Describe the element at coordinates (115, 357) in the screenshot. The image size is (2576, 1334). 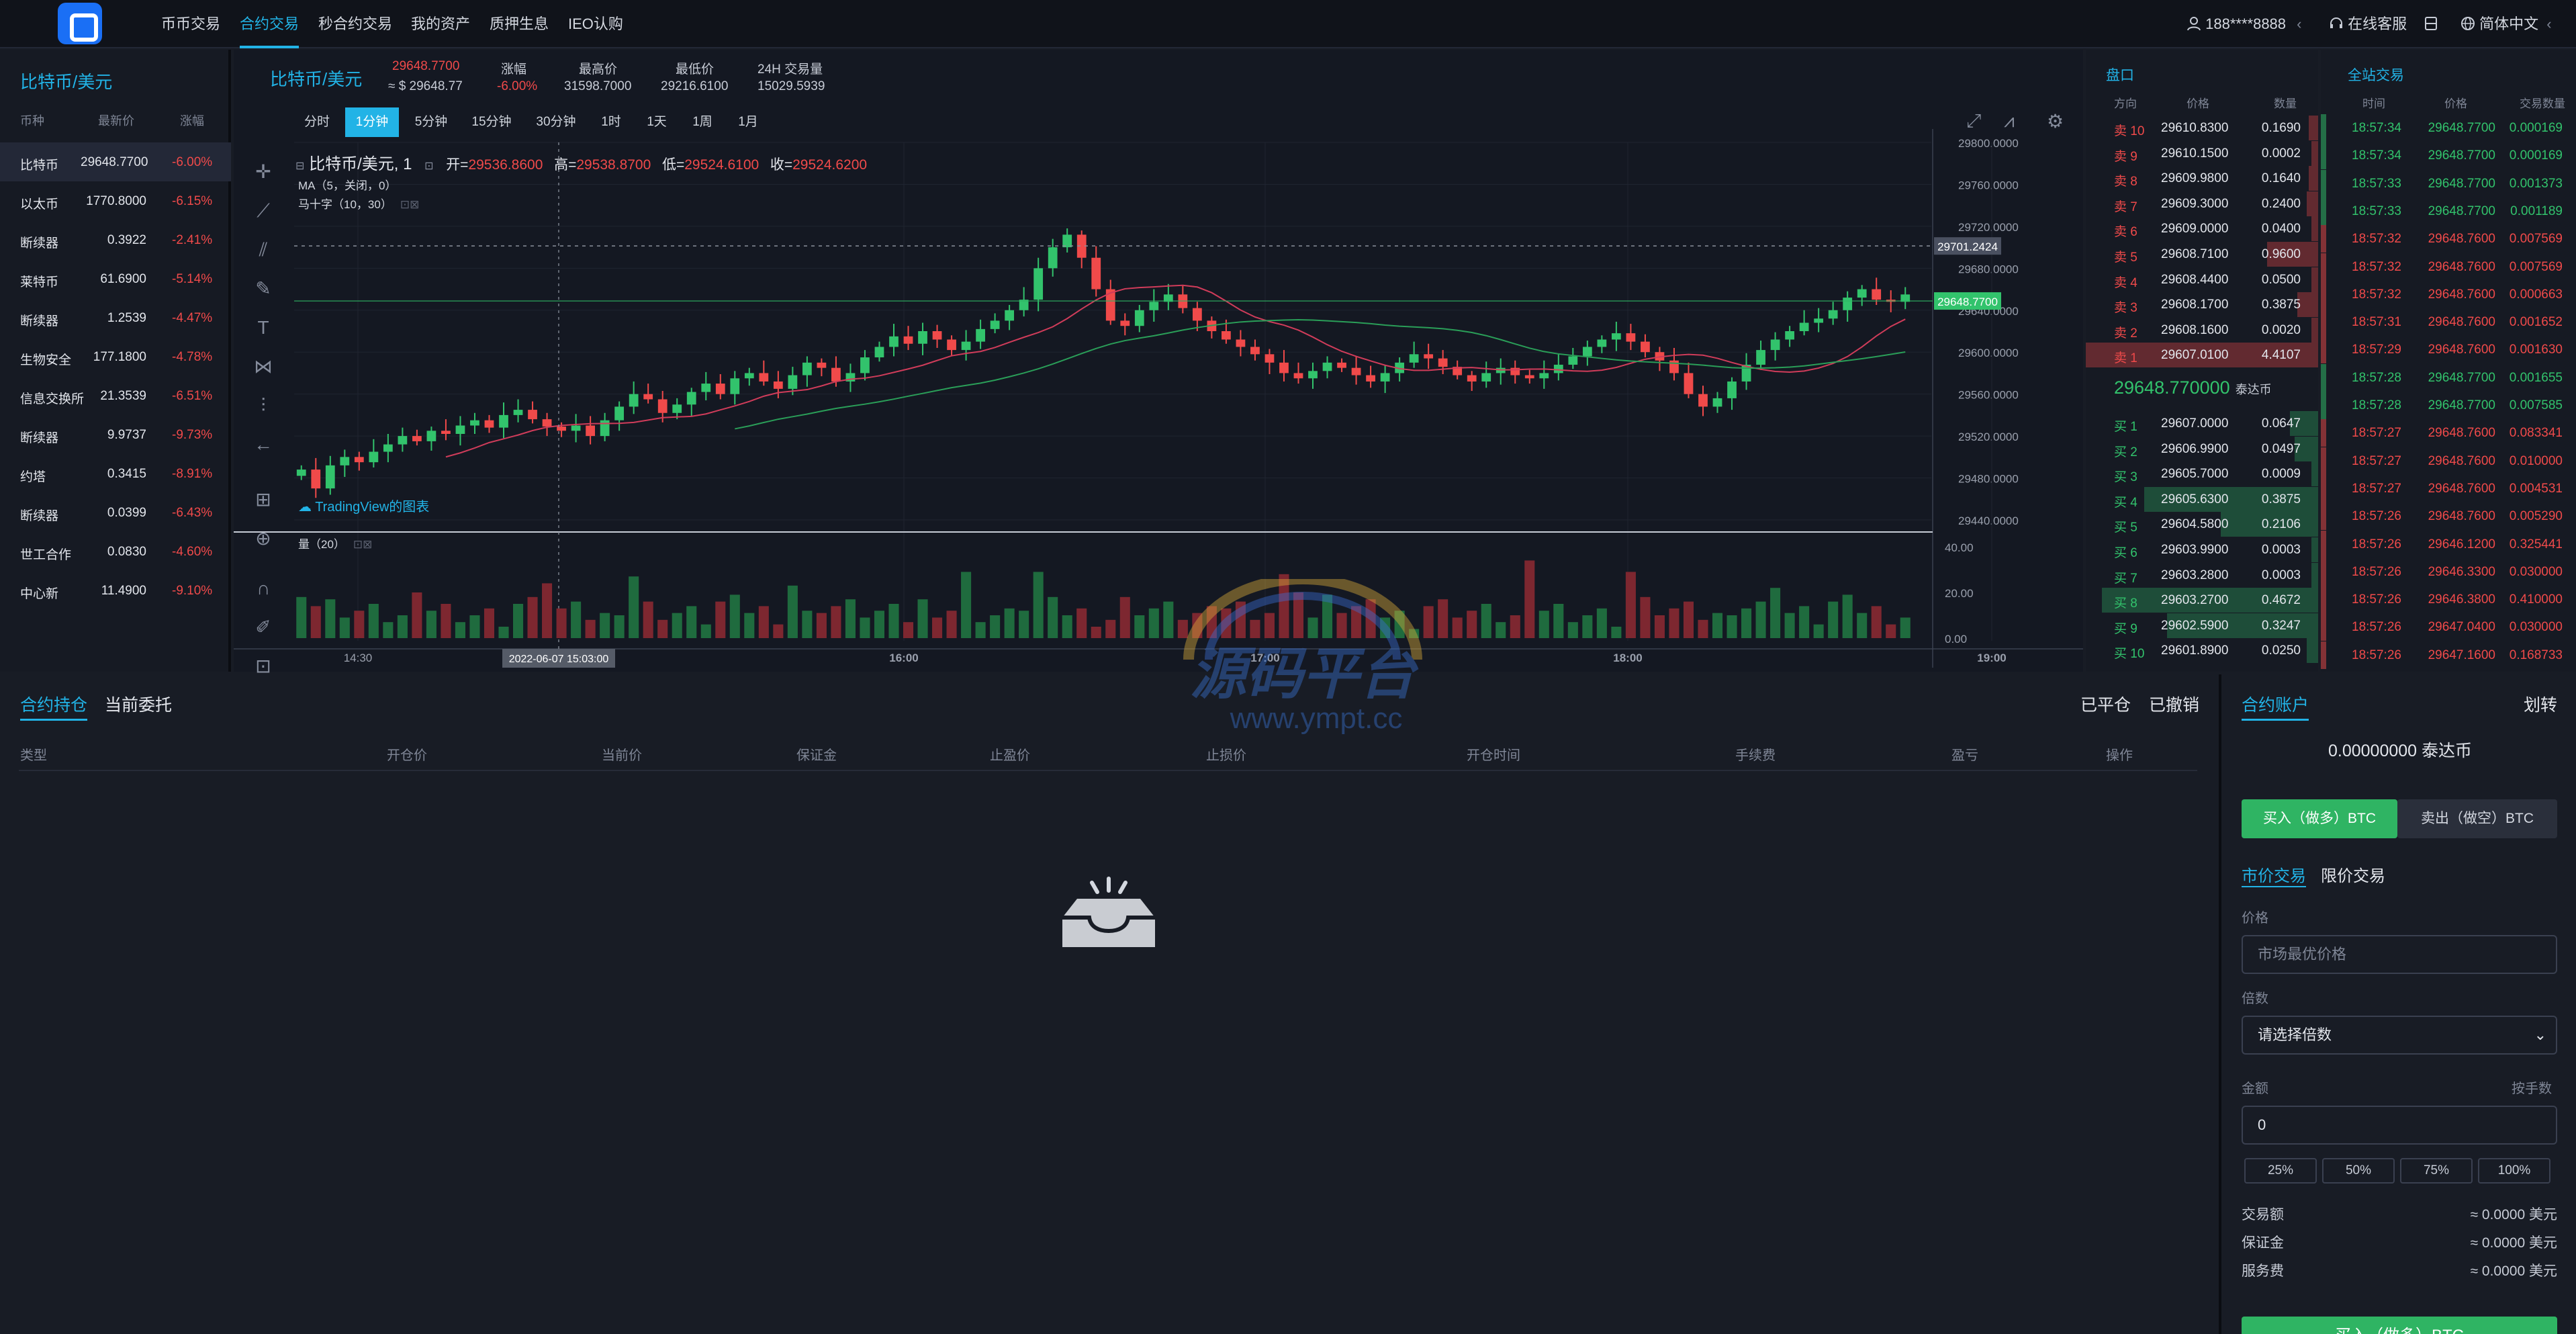
I see `coin-row: 生物安全 177.1800 -4.78%` at that location.